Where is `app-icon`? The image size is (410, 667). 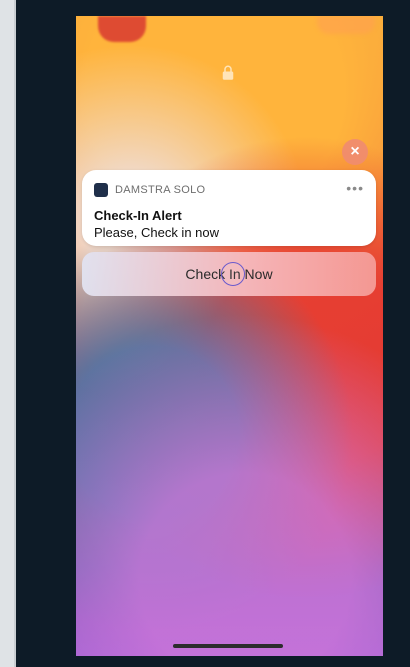 app-icon is located at coordinates (101, 190).